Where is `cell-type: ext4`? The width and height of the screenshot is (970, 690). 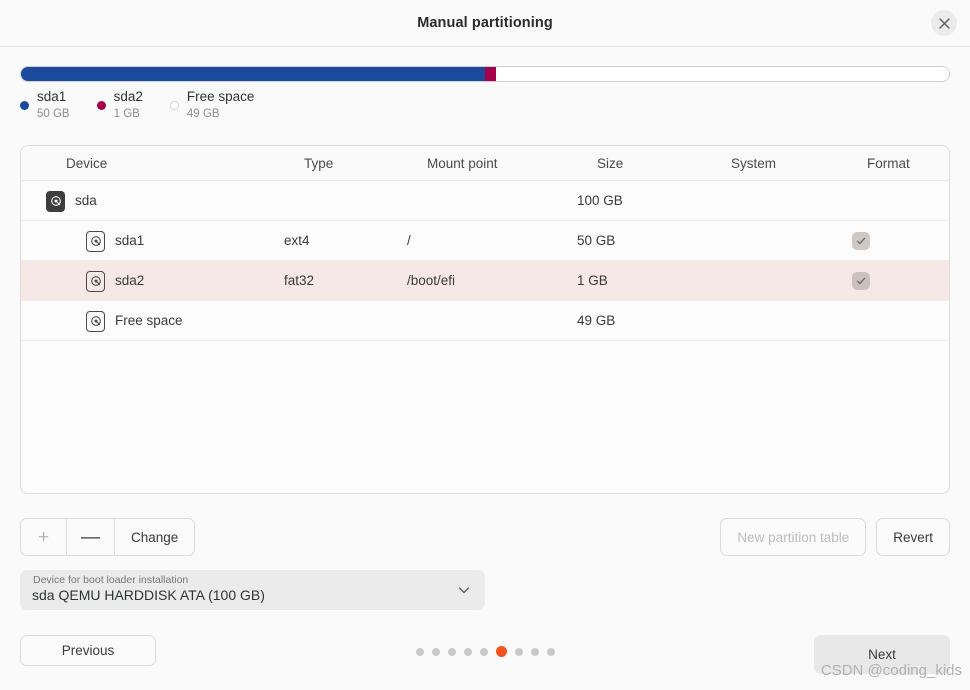 cell-type: ext4 is located at coordinates (297, 240).